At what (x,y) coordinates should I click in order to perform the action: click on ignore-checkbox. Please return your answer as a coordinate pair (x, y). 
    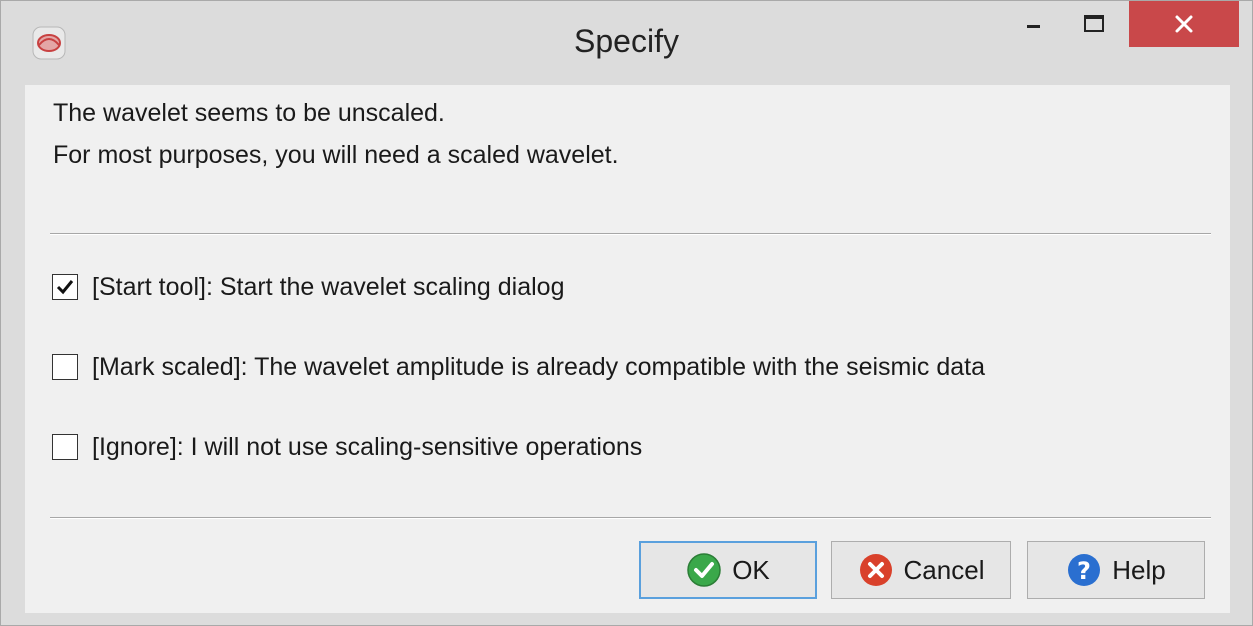
    Looking at the image, I should click on (65, 447).